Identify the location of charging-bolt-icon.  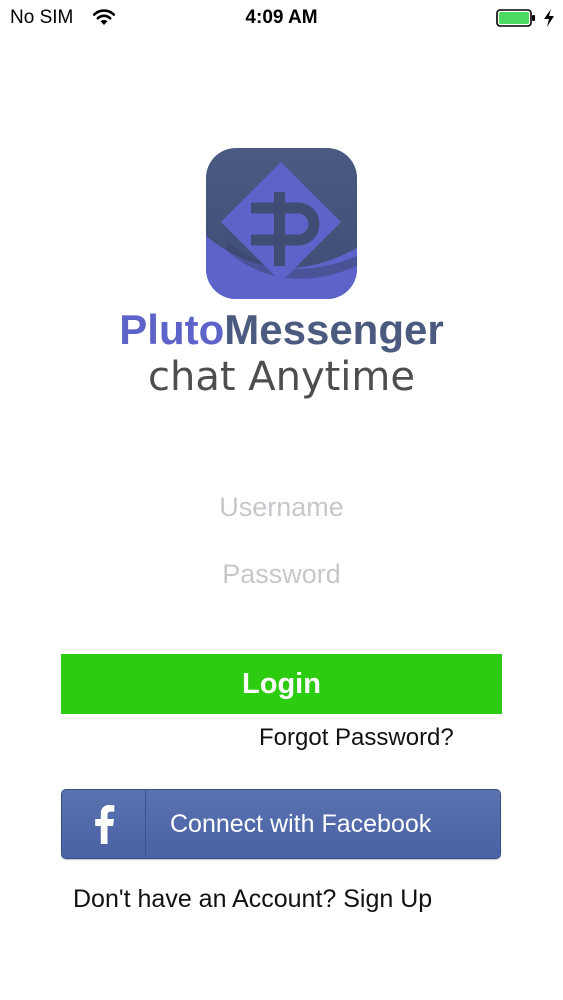
(549, 18).